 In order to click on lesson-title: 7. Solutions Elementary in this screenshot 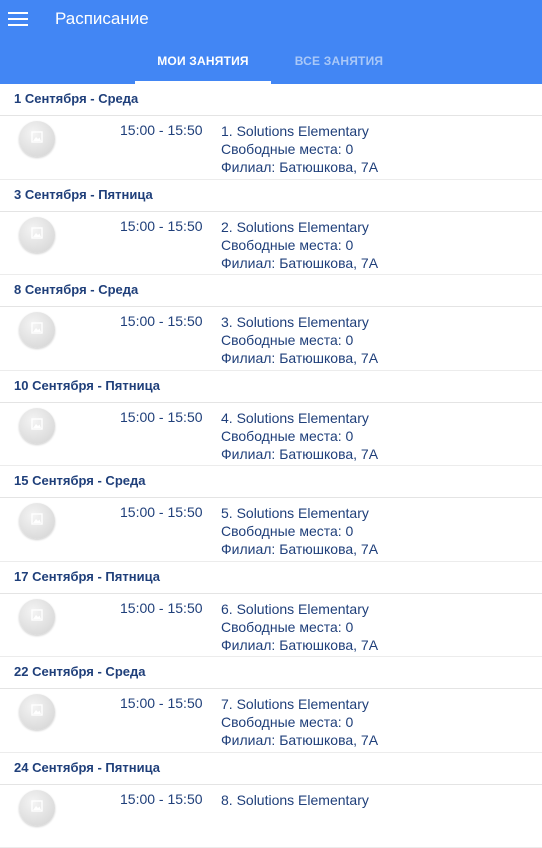, I will do `click(299, 704)`.